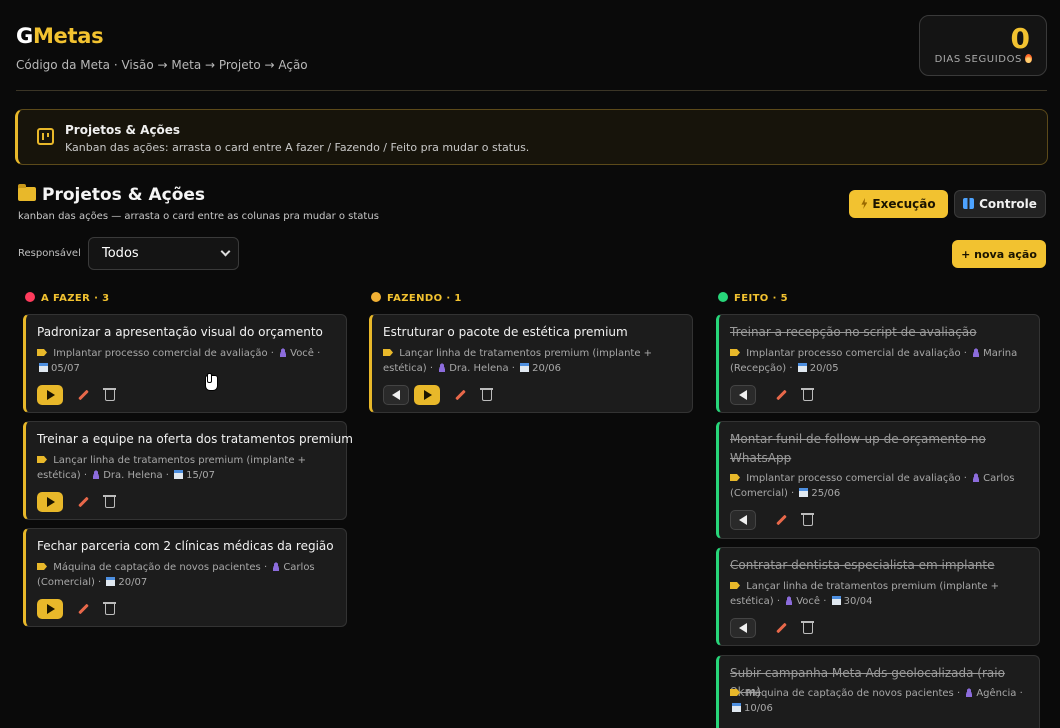 This screenshot has height=728, width=1060. I want to click on nova-acao-button: + nova ação, so click(999, 254).